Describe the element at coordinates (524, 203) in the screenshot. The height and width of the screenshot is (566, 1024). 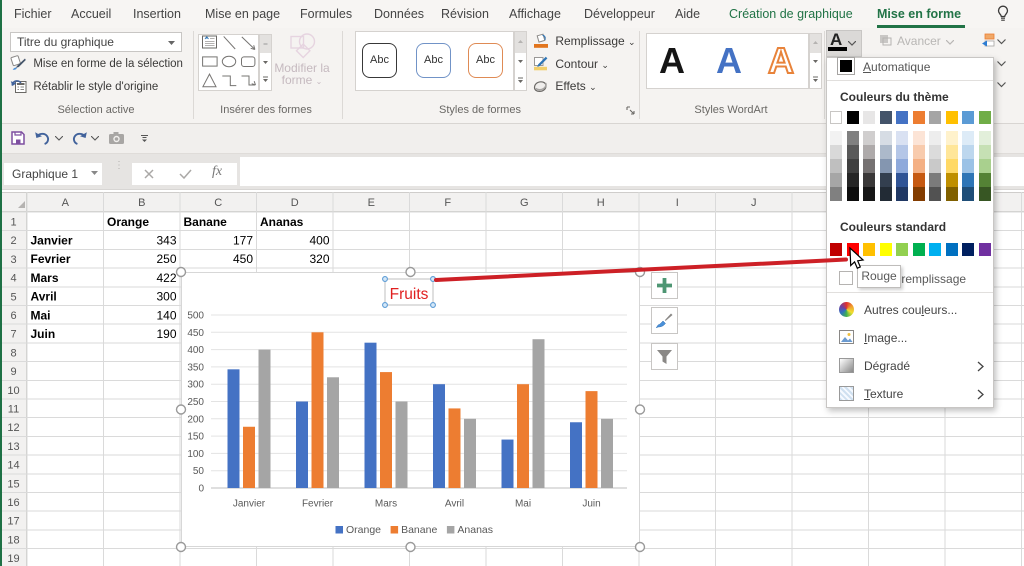
I see `svg-text: G` at that location.